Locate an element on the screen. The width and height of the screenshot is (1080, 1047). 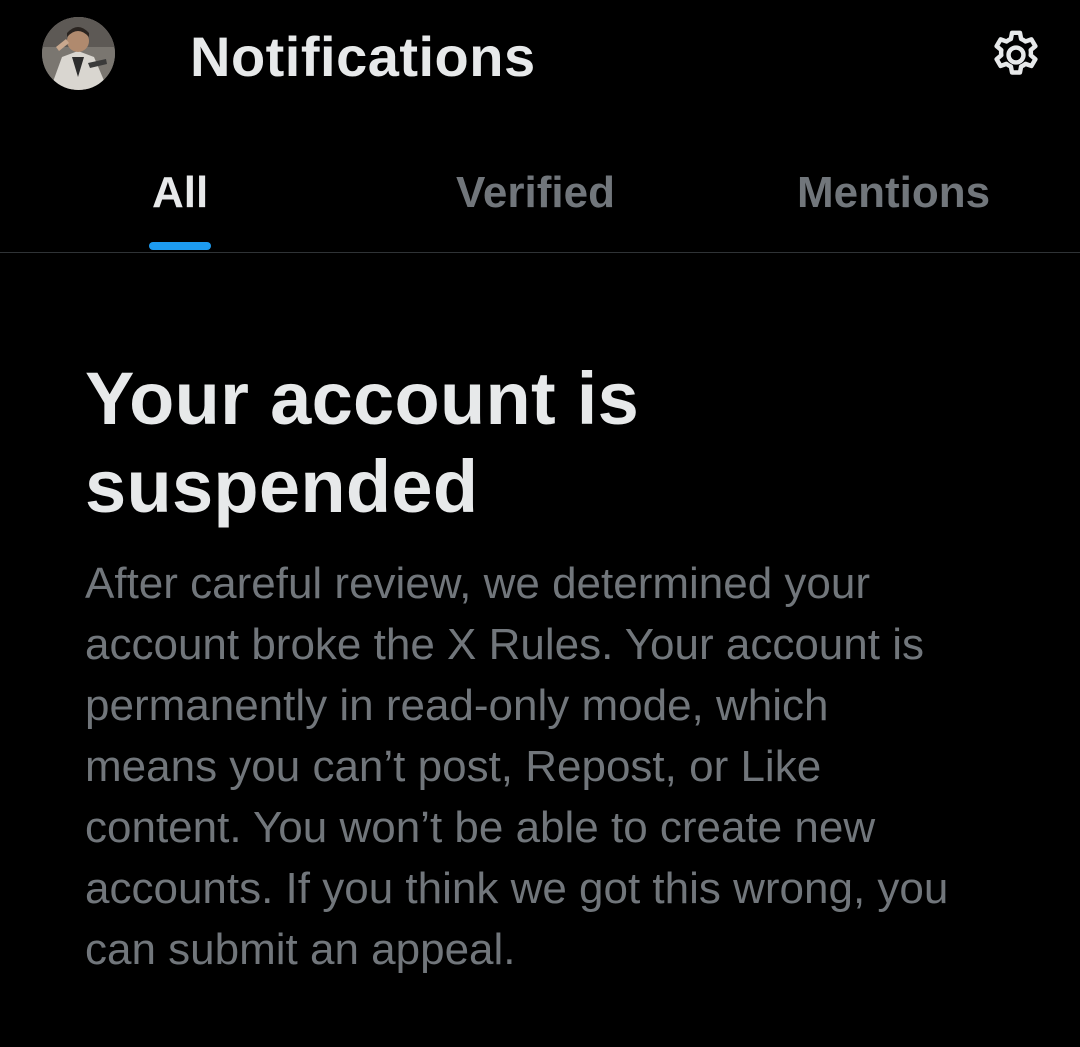
top-bar: Notifications is located at coordinates (540, 57).